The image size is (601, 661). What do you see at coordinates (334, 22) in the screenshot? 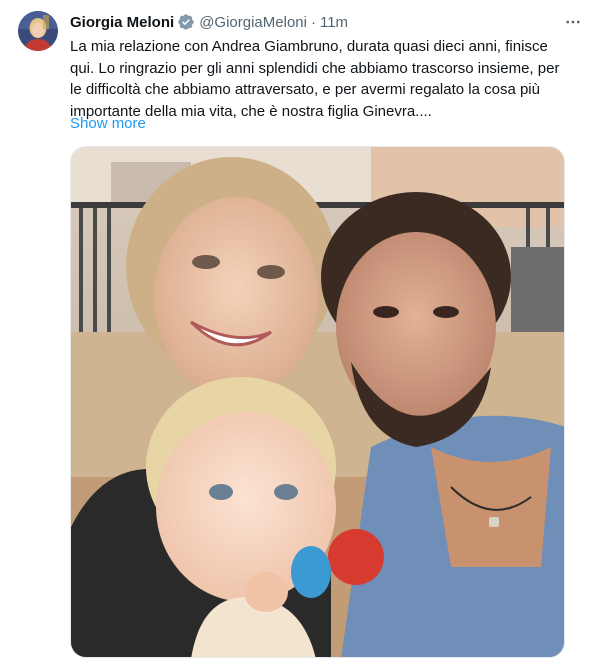
I see `timestamp: 11m` at bounding box center [334, 22].